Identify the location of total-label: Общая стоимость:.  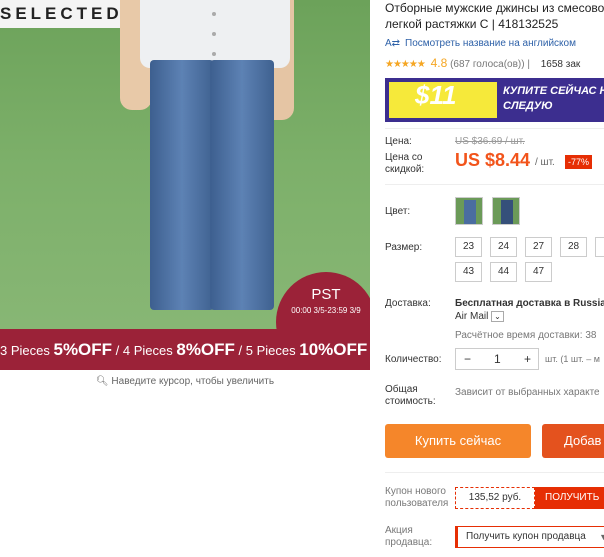
(410, 396).